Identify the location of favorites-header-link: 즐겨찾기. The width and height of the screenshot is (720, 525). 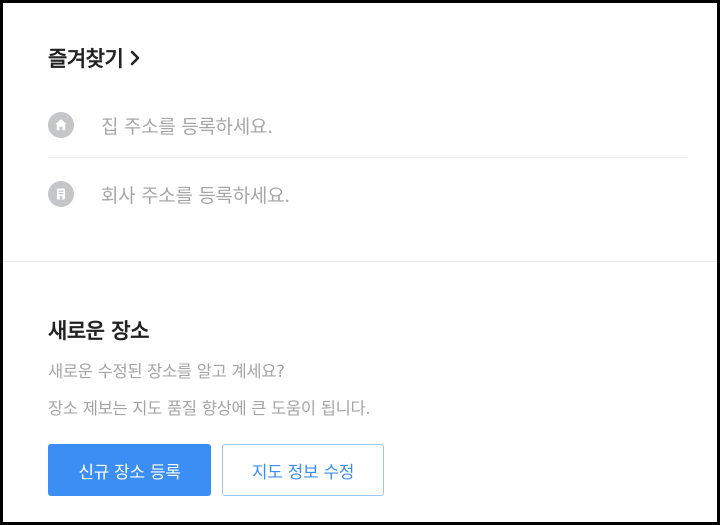
(95, 58).